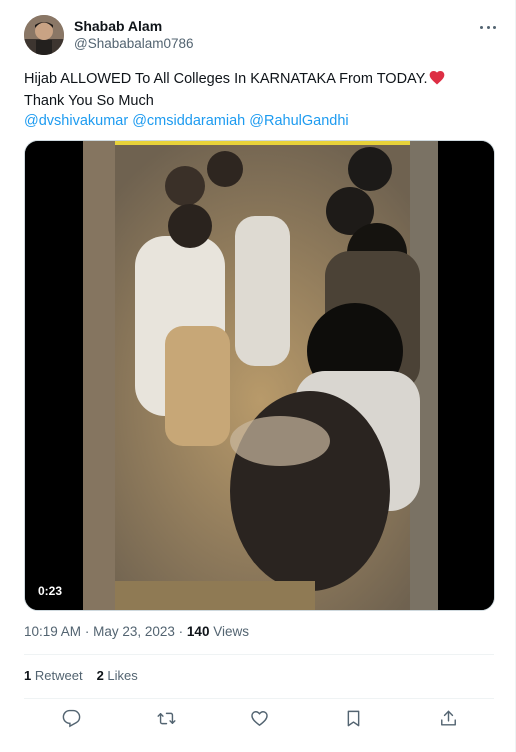 This screenshot has height=752, width=516. Describe the element at coordinates (28, 675) in the screenshot. I see `retweets-count: 1` at that location.